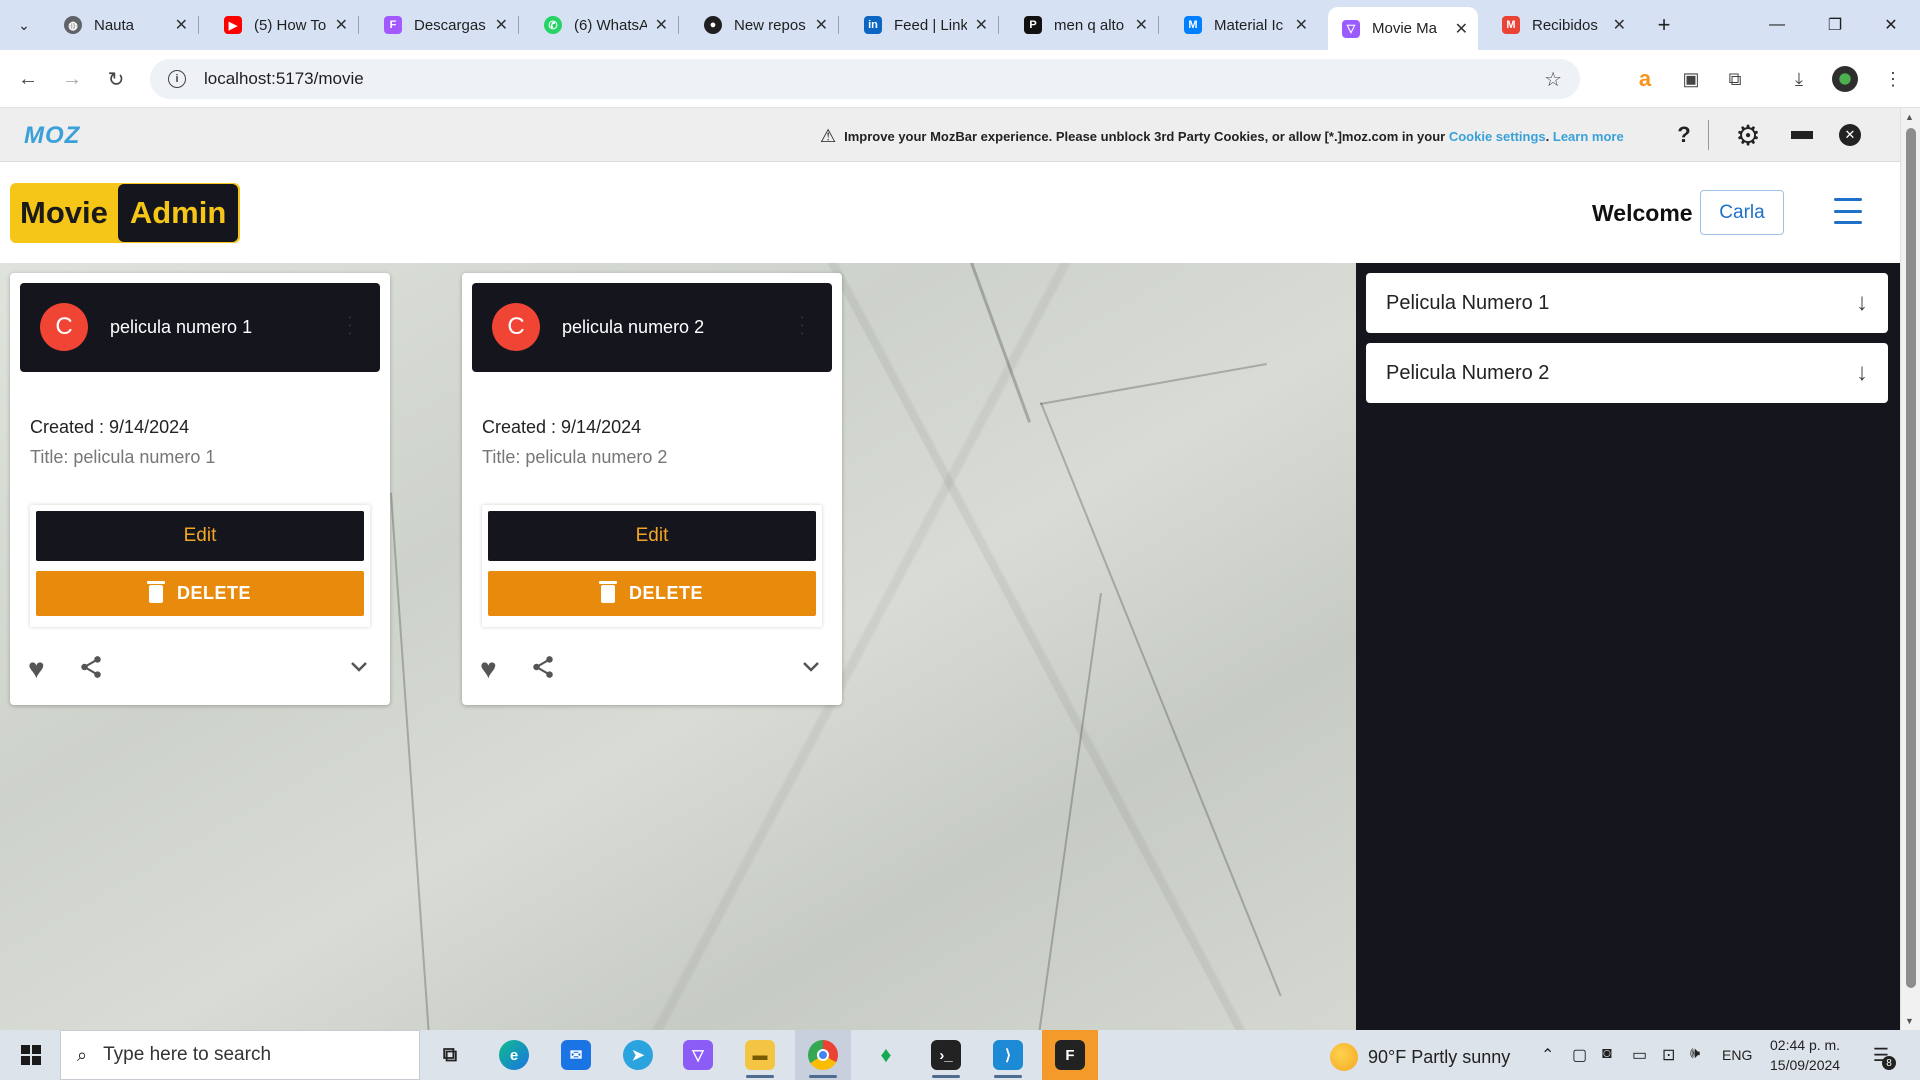 Image resolution: width=1920 pixels, height=1080 pixels. I want to click on language-indicator: ENG, so click(1737, 1055).